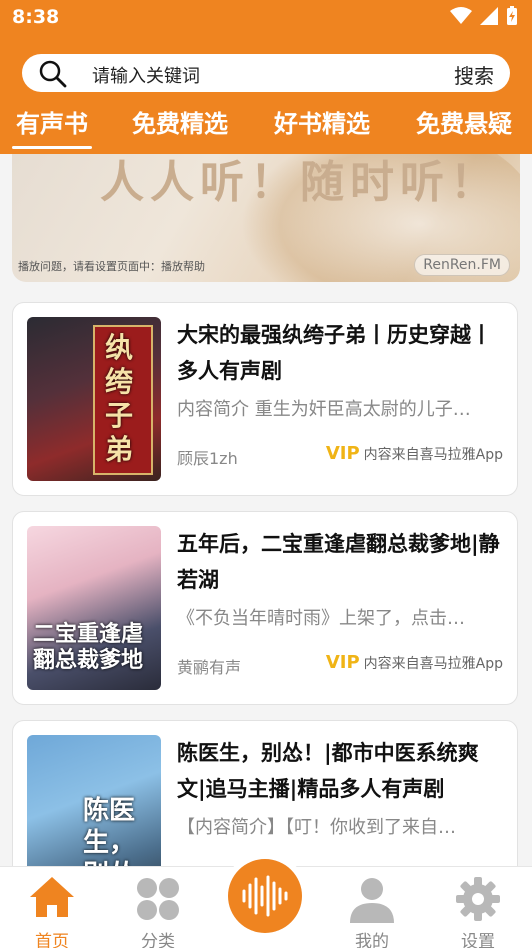  What do you see at coordinates (209, 667) in the screenshot?
I see `book-author: 黄鹂有声` at bounding box center [209, 667].